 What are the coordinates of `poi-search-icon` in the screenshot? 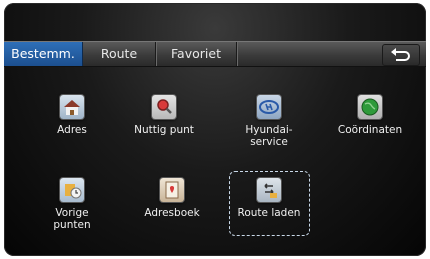 It's located at (164, 107).